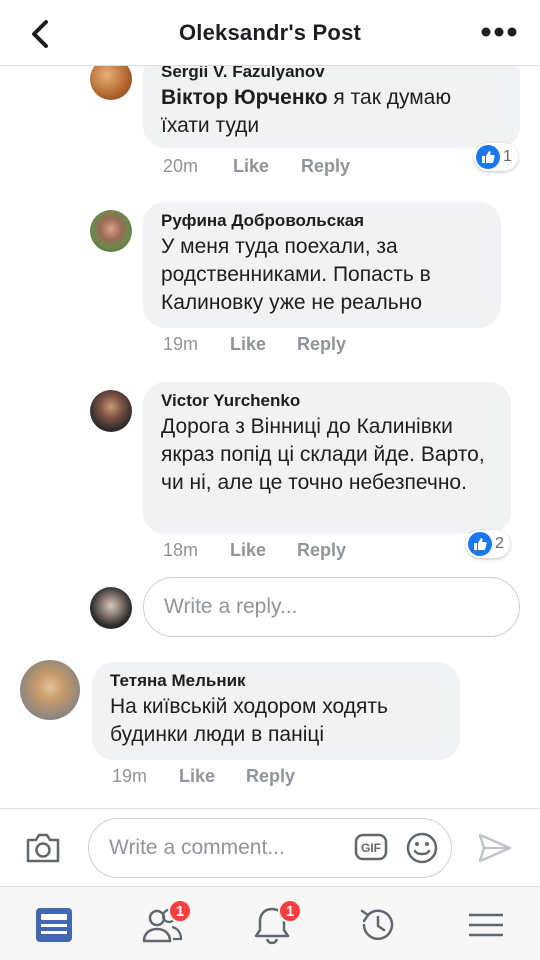 The image size is (540, 960). Describe the element at coordinates (166, 923) in the screenshot. I see `tab-friend-requests: 1` at that location.